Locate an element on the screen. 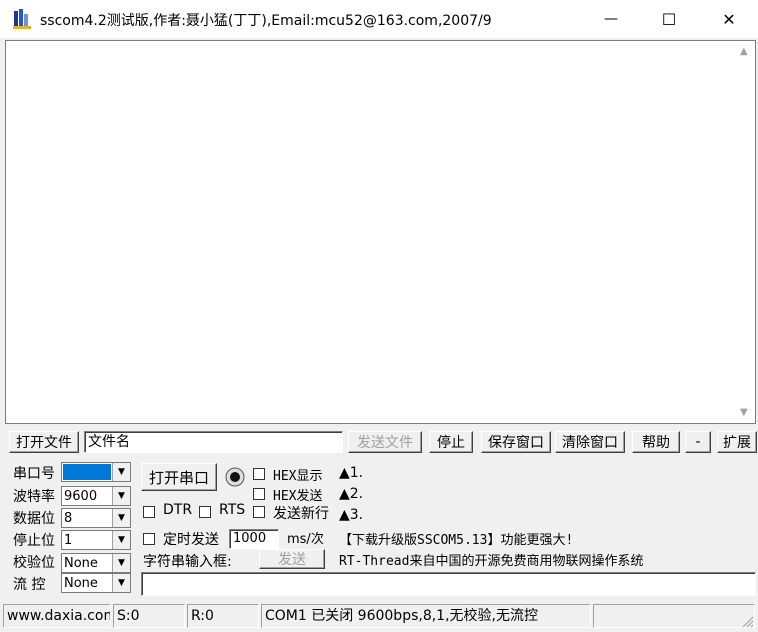 The height and width of the screenshot is (632, 758). status-empty is located at coordinates (674, 616).